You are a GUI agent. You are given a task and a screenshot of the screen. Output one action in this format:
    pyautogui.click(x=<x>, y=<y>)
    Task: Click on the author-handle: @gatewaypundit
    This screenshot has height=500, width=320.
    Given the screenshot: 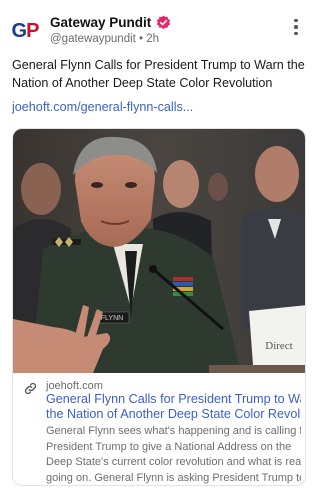 What is the action you would take?
    pyautogui.click(x=93, y=39)
    